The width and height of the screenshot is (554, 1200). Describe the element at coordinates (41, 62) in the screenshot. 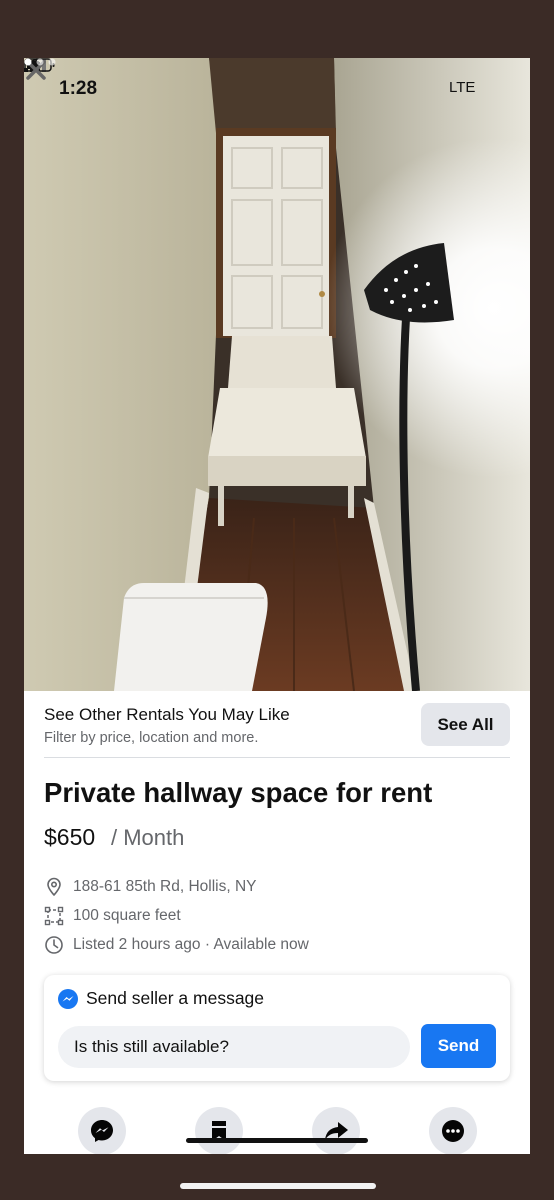

I see `photo-pagination-dots` at that location.